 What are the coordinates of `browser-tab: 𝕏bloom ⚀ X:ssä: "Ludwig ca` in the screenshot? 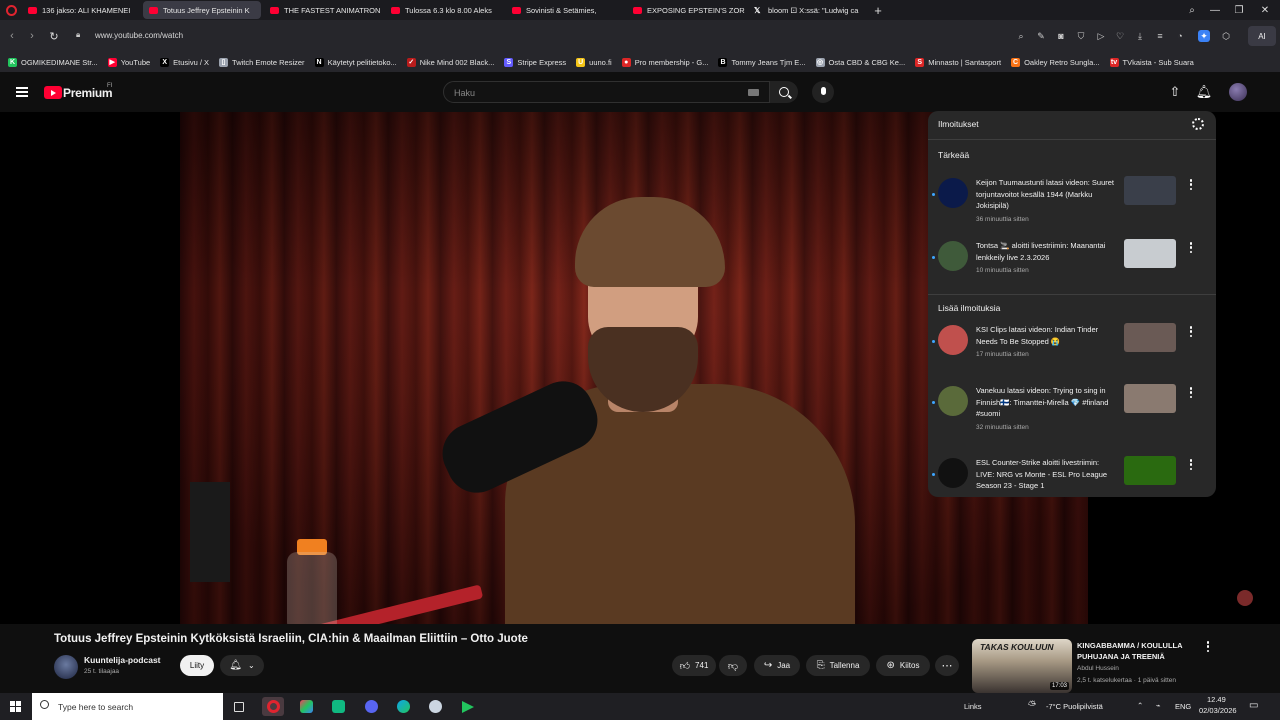 It's located at (807, 10).